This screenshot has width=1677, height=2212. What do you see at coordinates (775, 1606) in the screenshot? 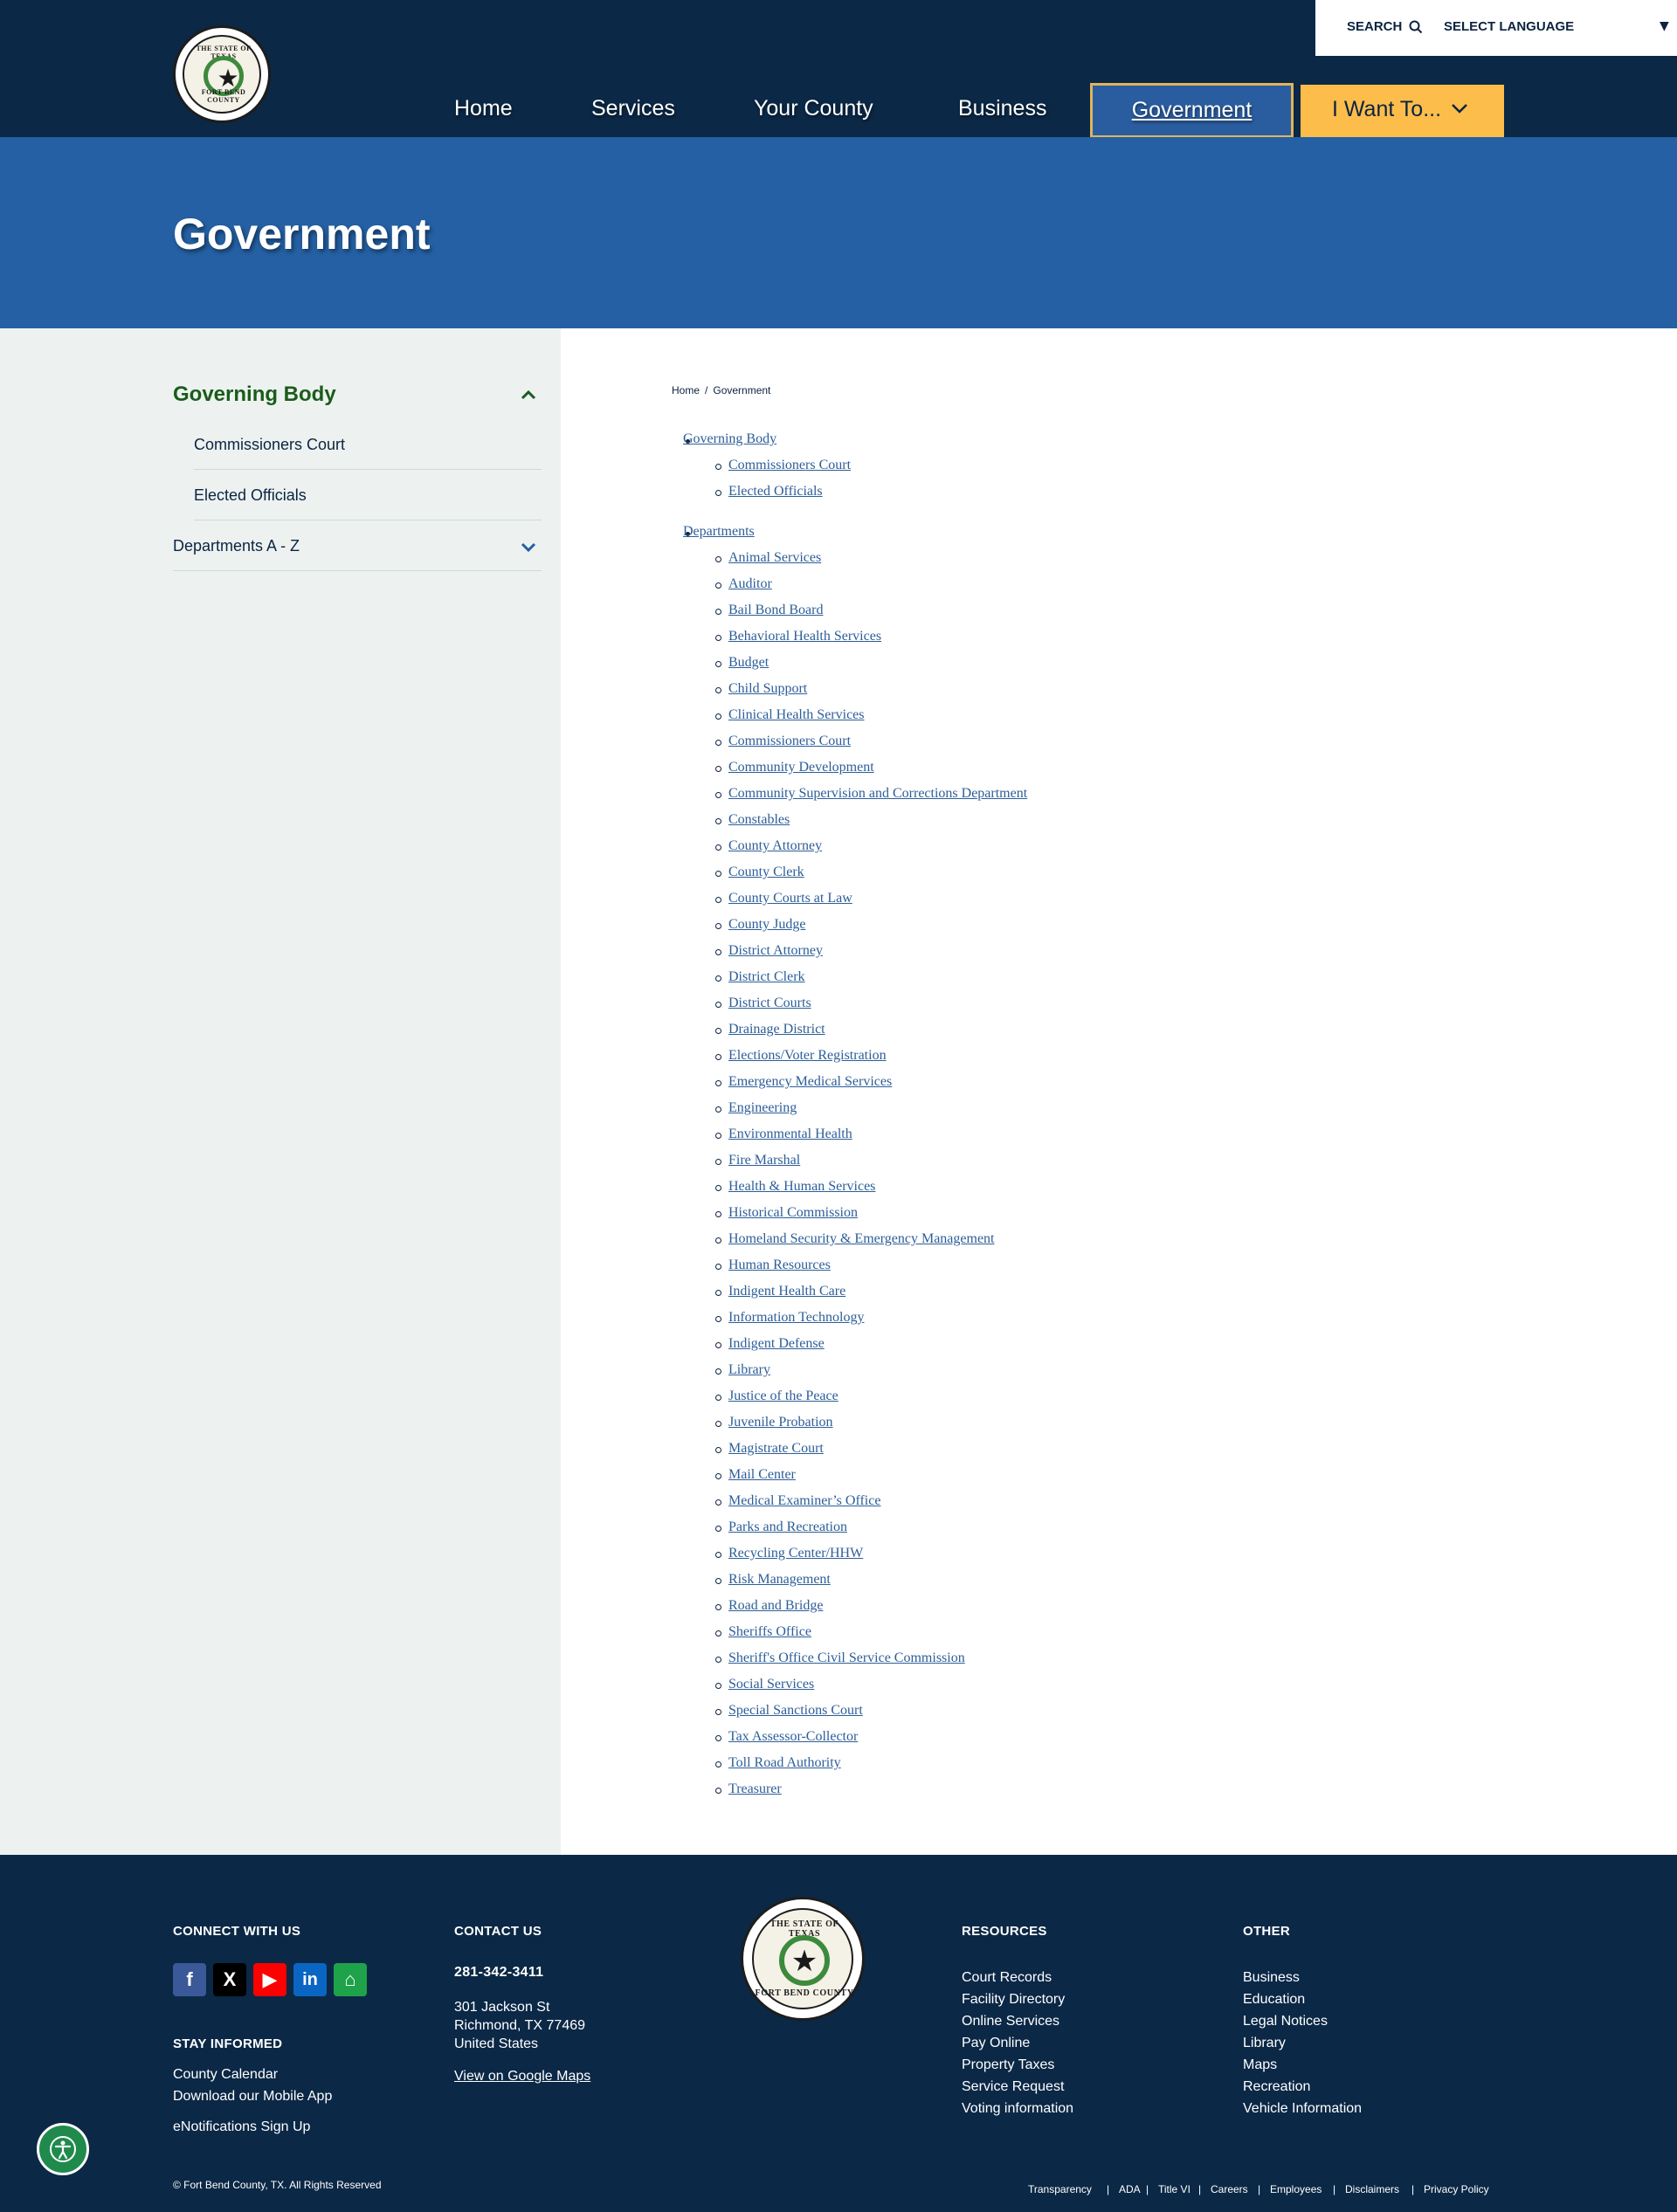
I see `list-link-department: Road and Bridge` at bounding box center [775, 1606].